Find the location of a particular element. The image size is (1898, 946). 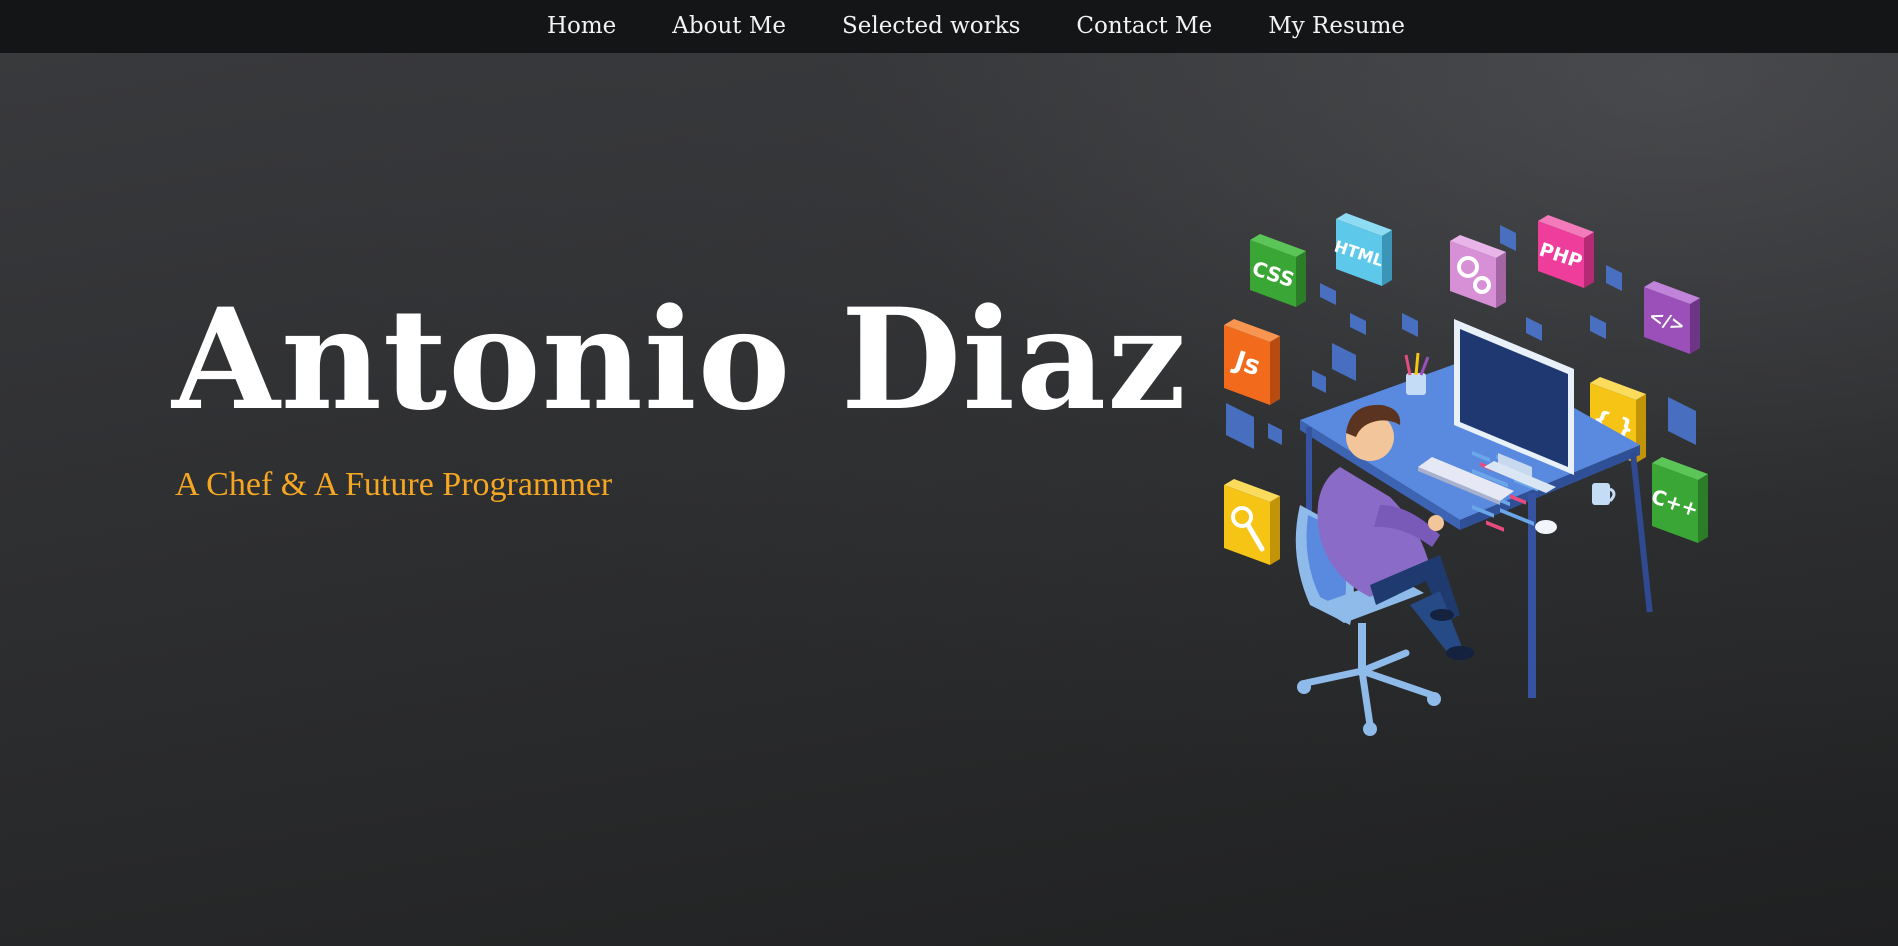

search-badge-icon is located at coordinates (1252, 522).